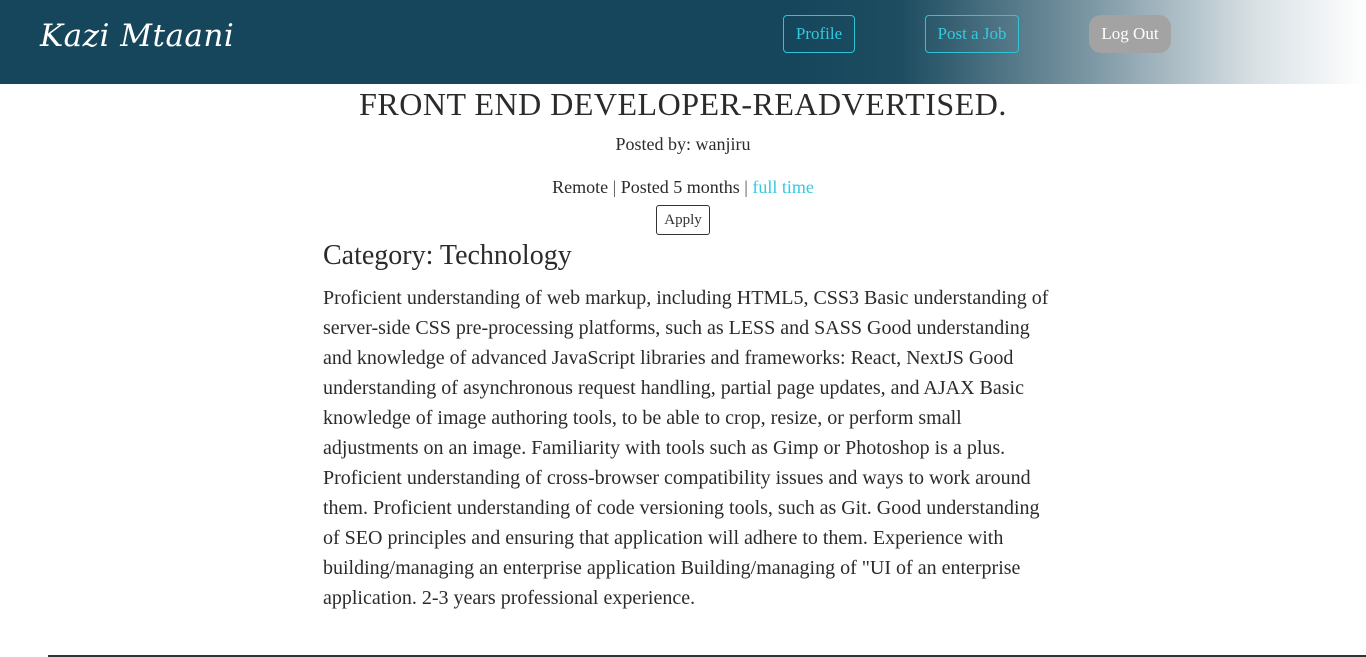 Image resolution: width=1366 pixels, height=657 pixels. Describe the element at coordinates (683, 104) in the screenshot. I see `job-title: FRONT END DEVELOPER-READVERTISED.` at that location.